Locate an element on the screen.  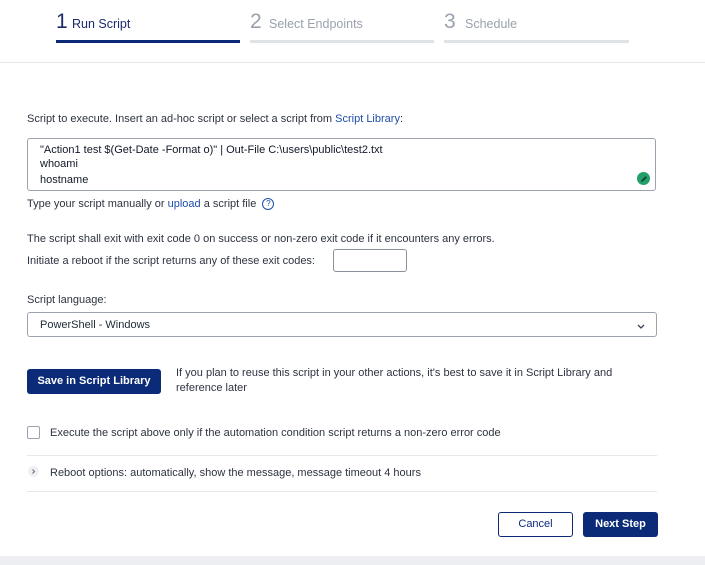
step-label: Select Endpoints is located at coordinates (316, 24).